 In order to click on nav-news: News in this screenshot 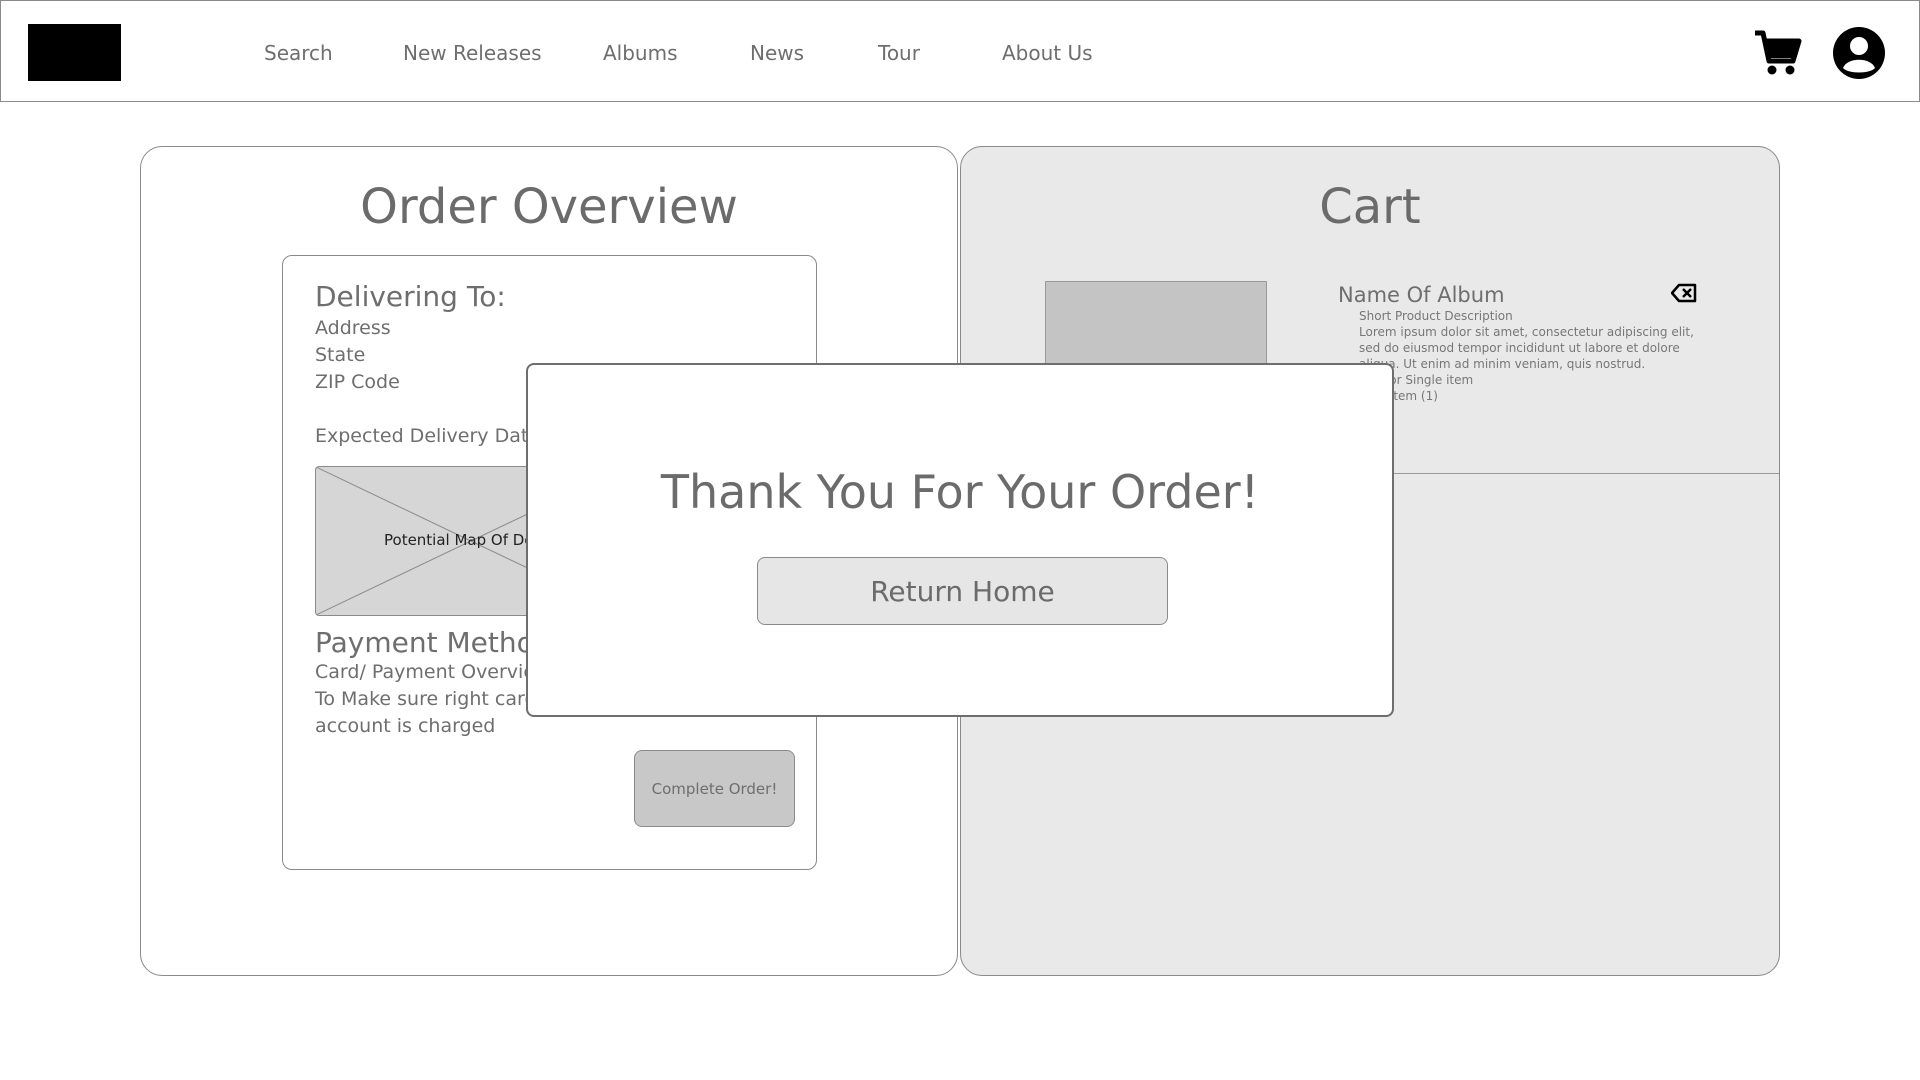, I will do `click(777, 53)`.